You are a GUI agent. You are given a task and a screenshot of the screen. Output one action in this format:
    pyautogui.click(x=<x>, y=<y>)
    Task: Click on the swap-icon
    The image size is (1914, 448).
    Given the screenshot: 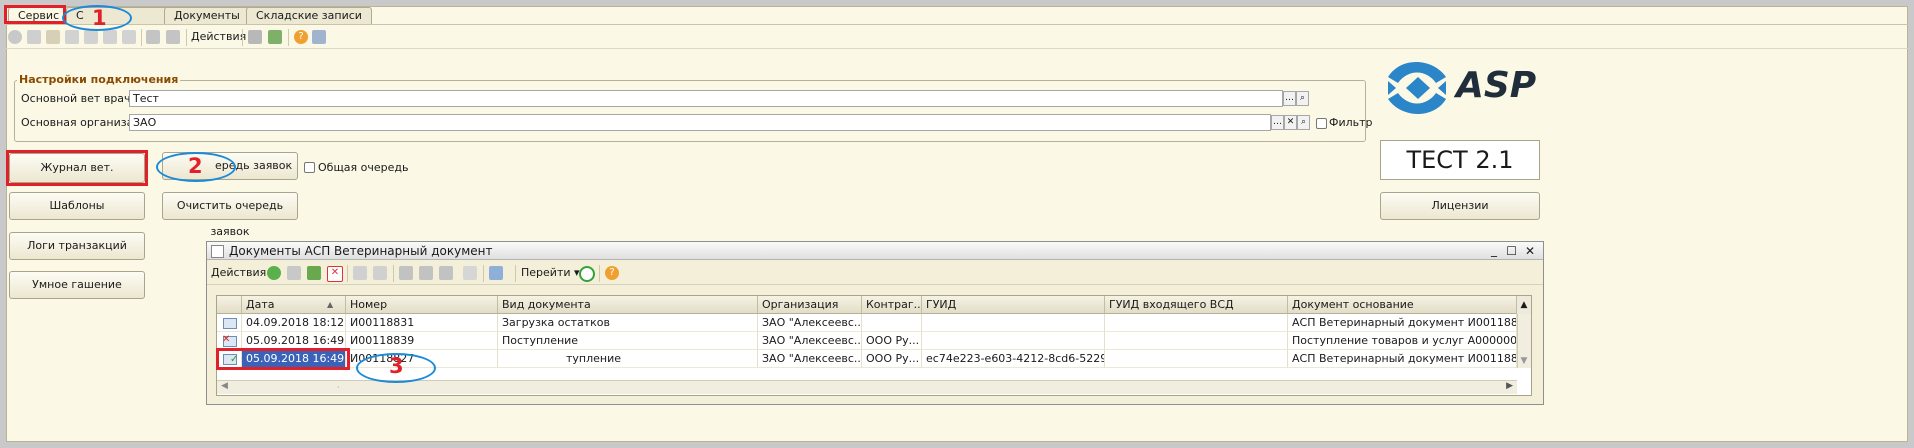 What is the action you would take?
    pyautogui.click(x=360, y=273)
    